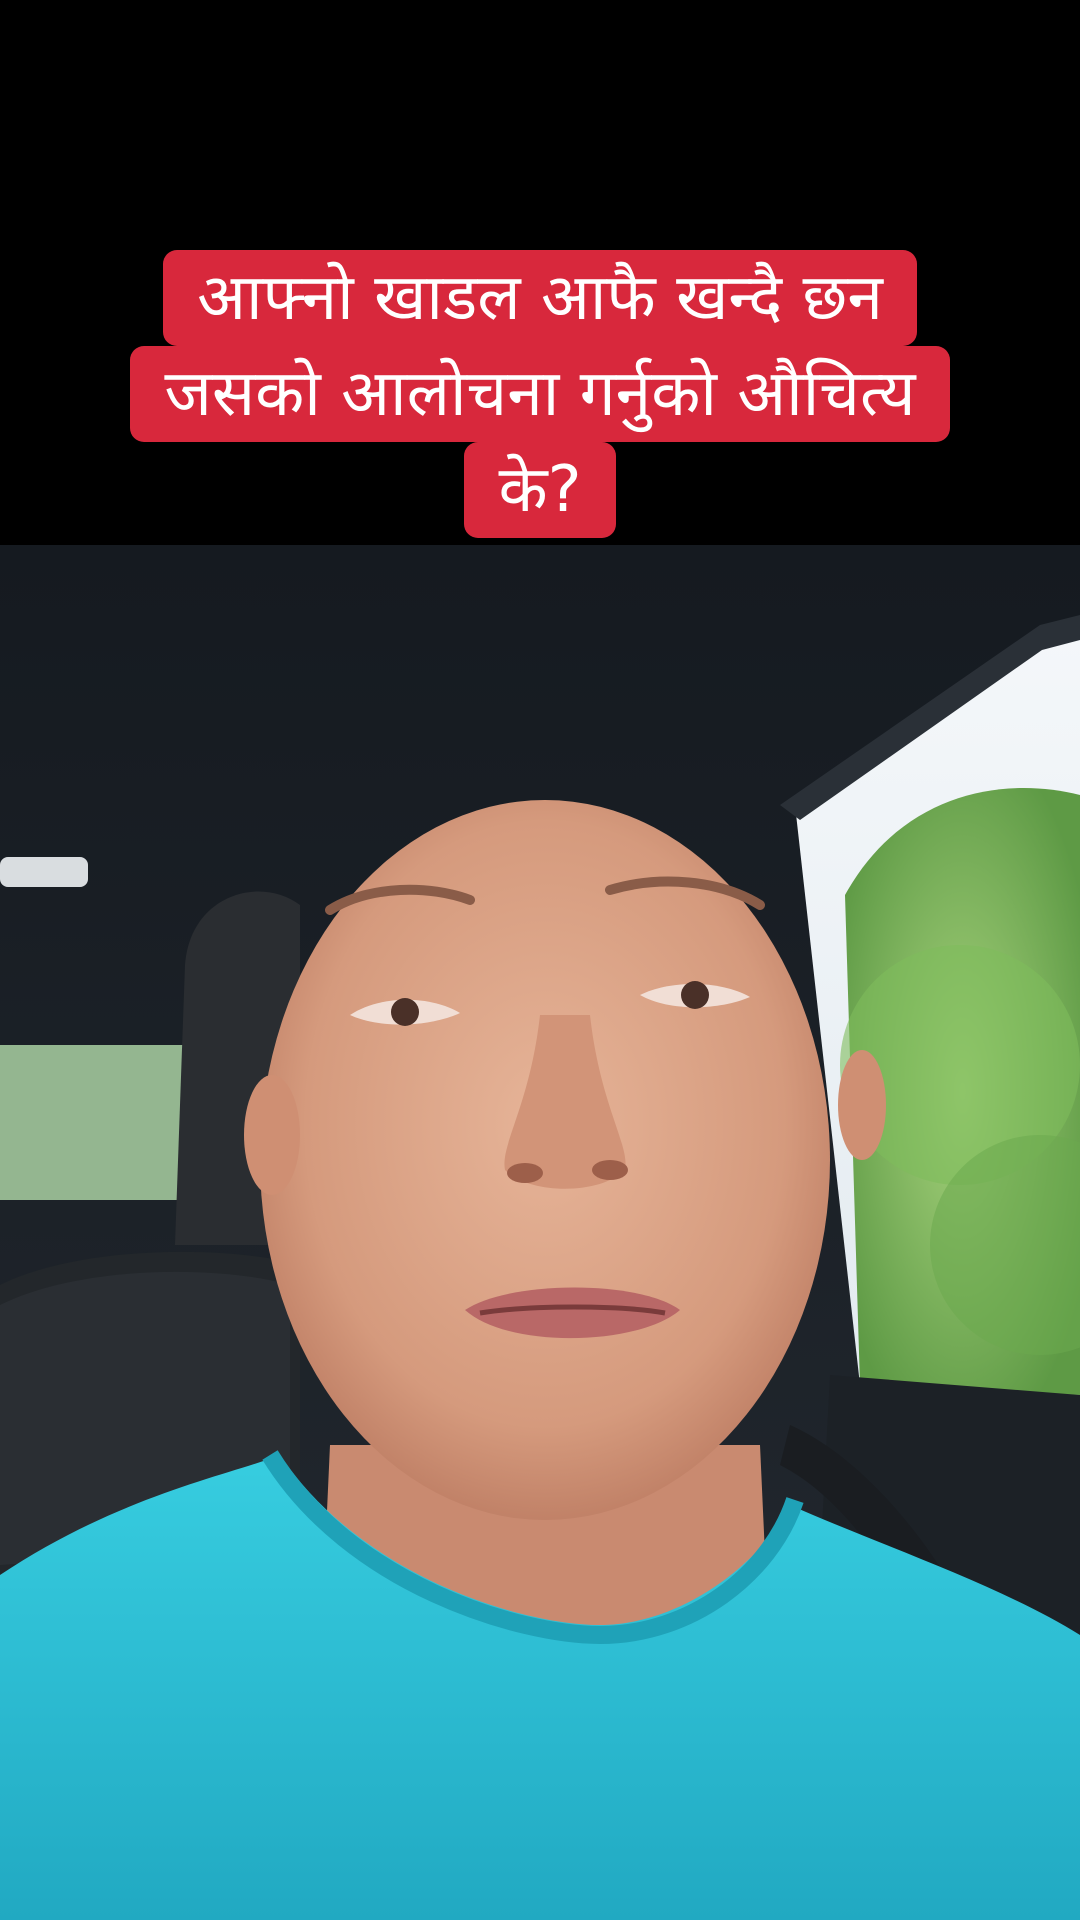 This screenshot has width=1080, height=1920. What do you see at coordinates (540, 490) in the screenshot?
I see `caption-line-3: के?` at bounding box center [540, 490].